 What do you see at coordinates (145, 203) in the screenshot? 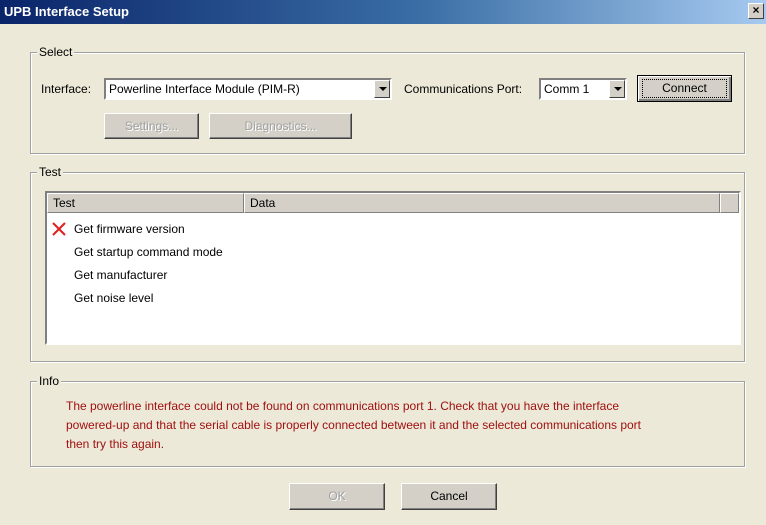
I see `column-header-test: Test` at bounding box center [145, 203].